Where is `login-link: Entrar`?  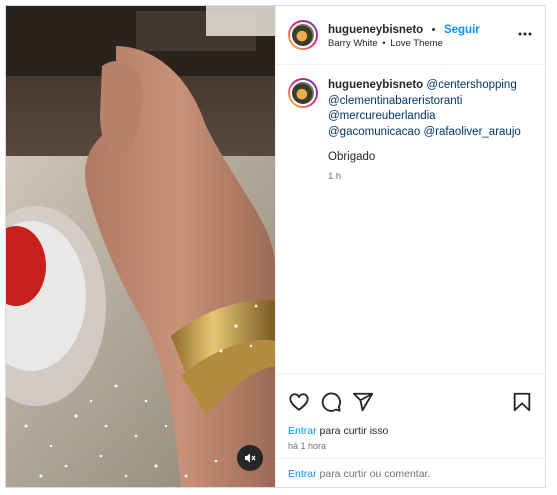
login-link: Entrar is located at coordinates (302, 431).